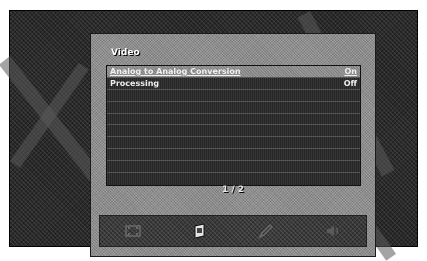  What do you see at coordinates (351, 71) in the screenshot?
I see `menu-item-value: On` at bounding box center [351, 71].